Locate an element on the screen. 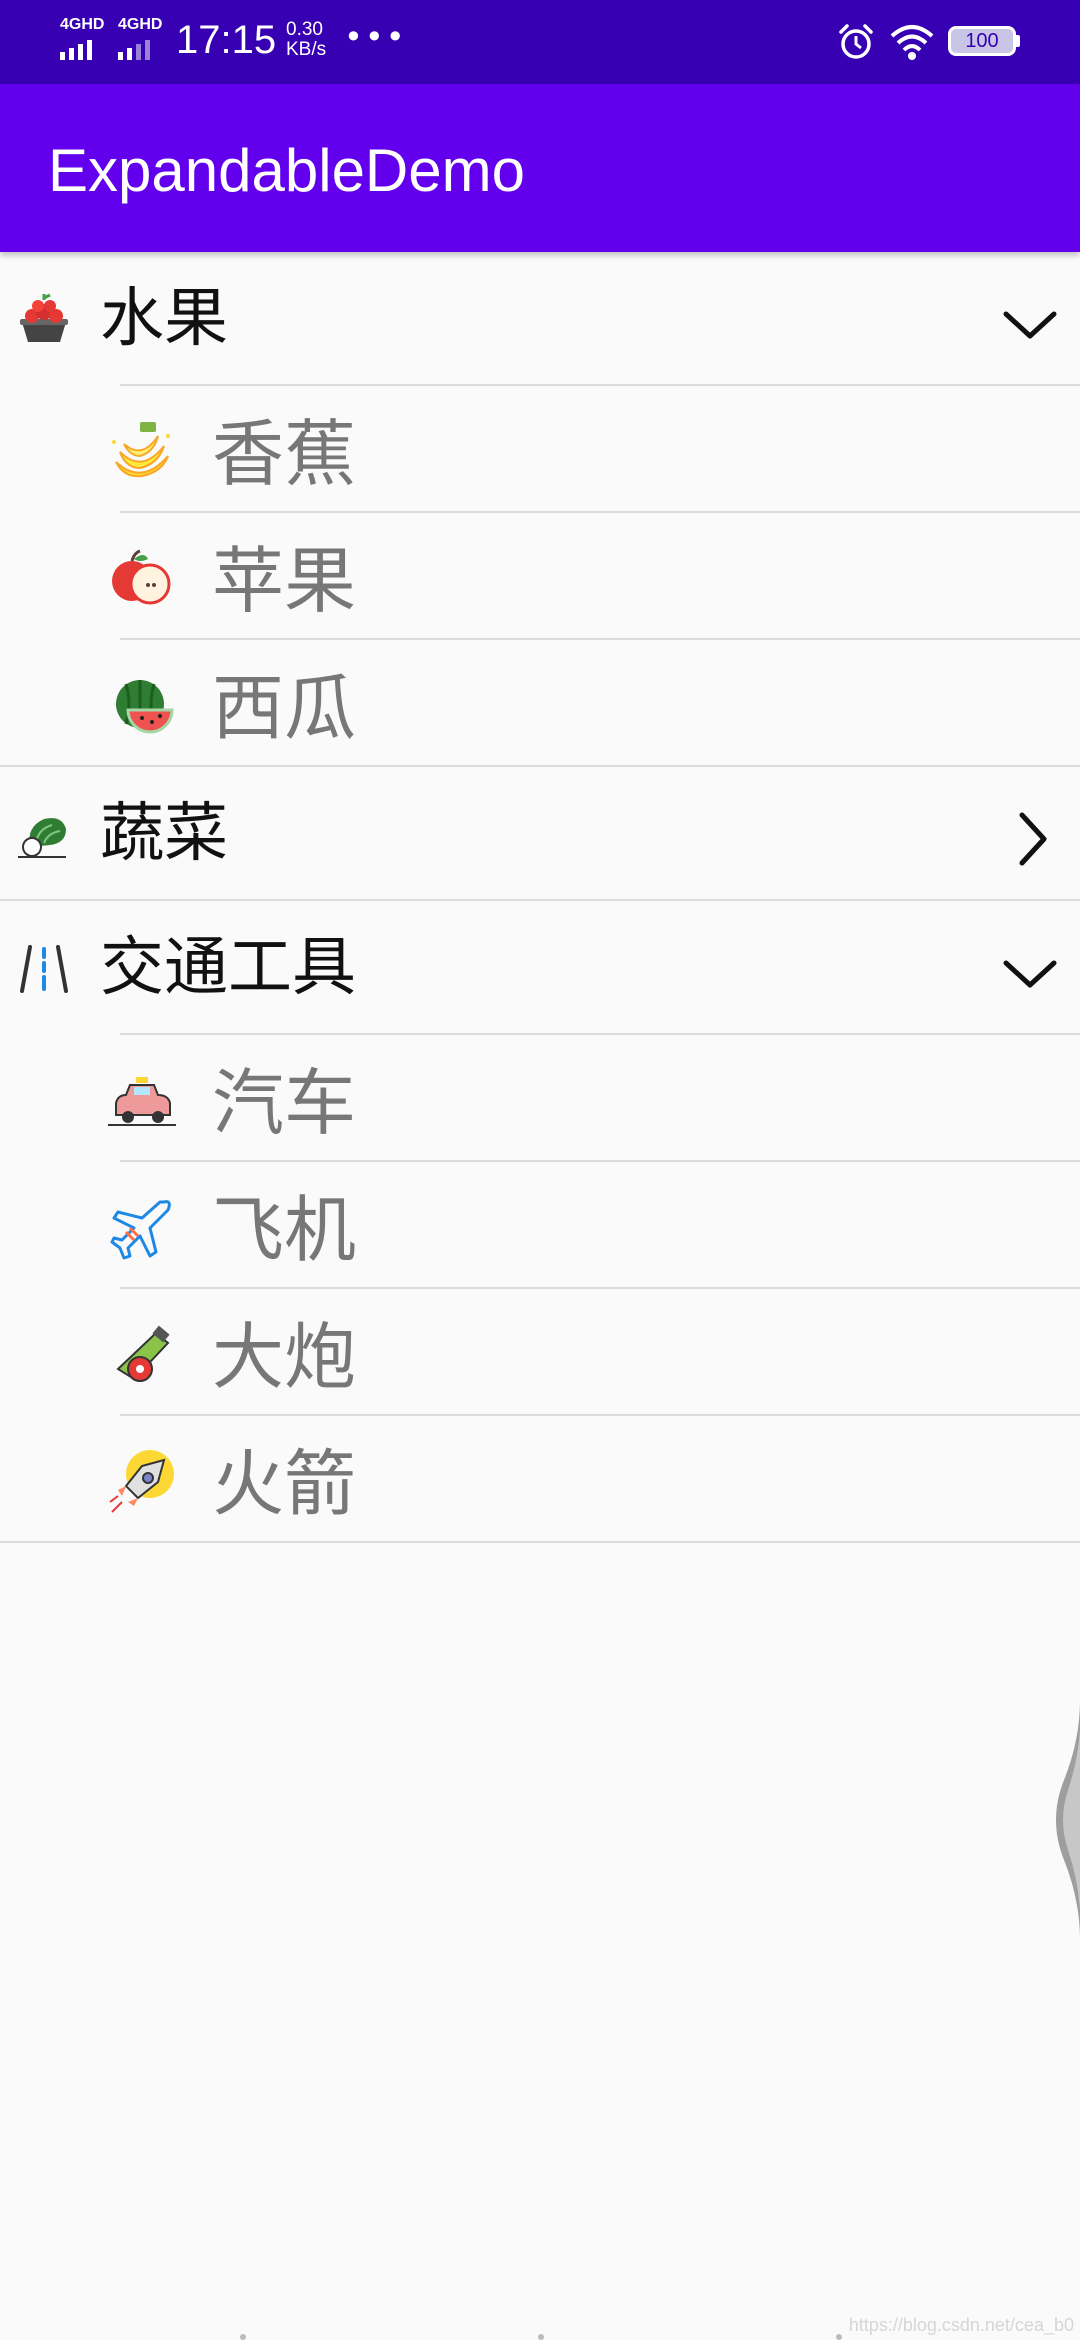 This screenshot has height=2340, width=1080. child-item-cannon: 大炮 is located at coordinates (540, 1352).